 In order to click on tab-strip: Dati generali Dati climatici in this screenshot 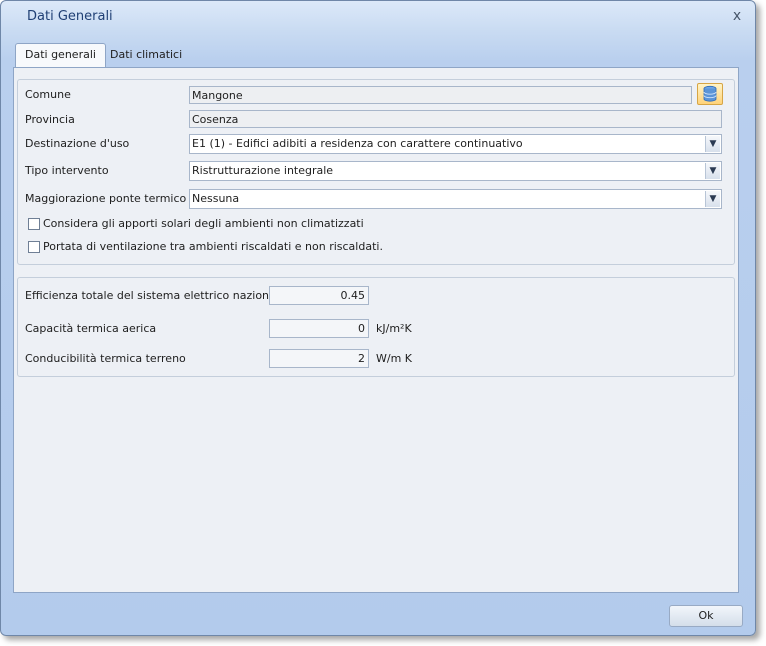, I will do `click(375, 54)`.